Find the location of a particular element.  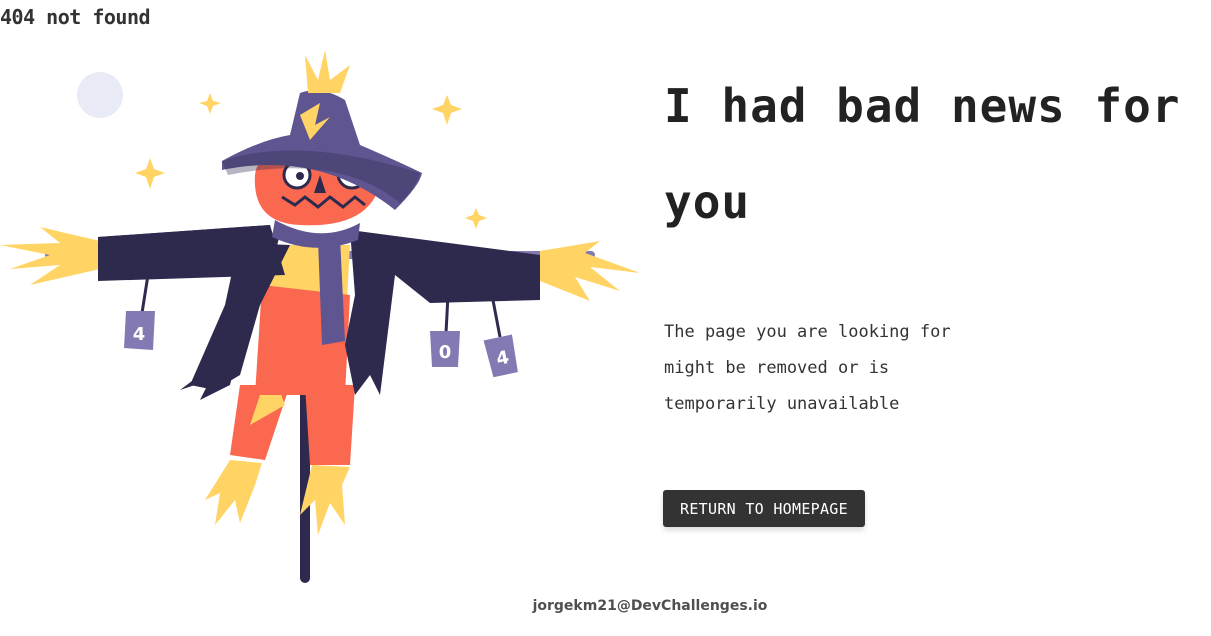

straw-feet is located at coordinates (277, 497).